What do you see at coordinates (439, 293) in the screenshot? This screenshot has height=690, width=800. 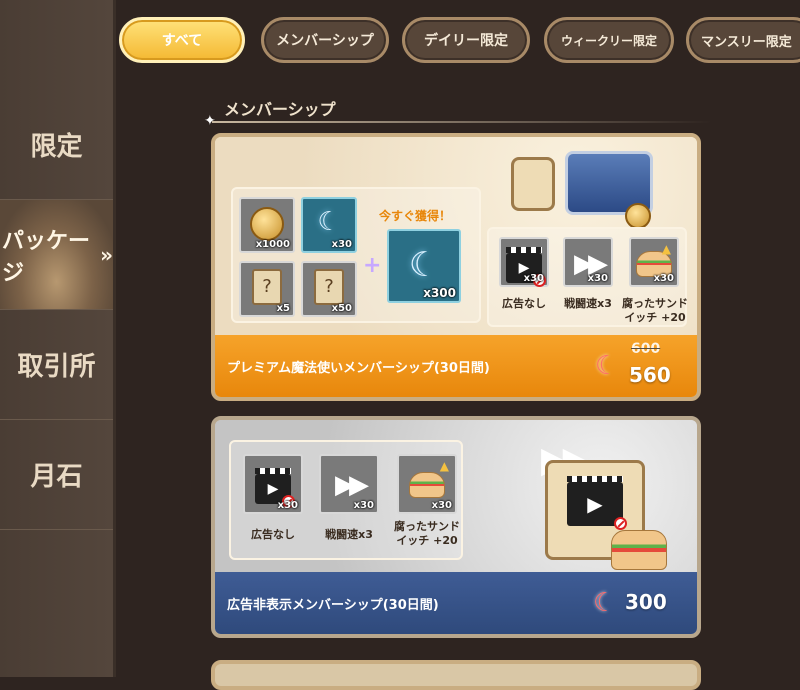 I see `reward-qty: x300` at bounding box center [439, 293].